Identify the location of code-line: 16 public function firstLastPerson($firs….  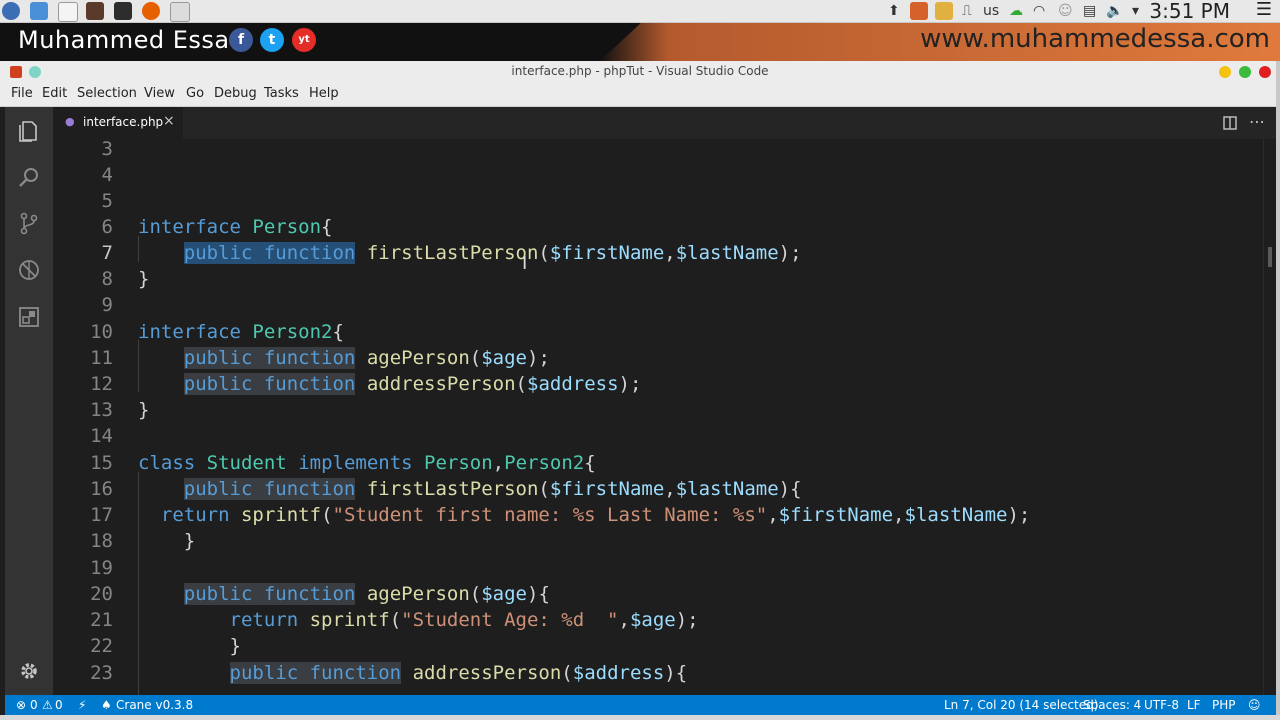
(446, 489).